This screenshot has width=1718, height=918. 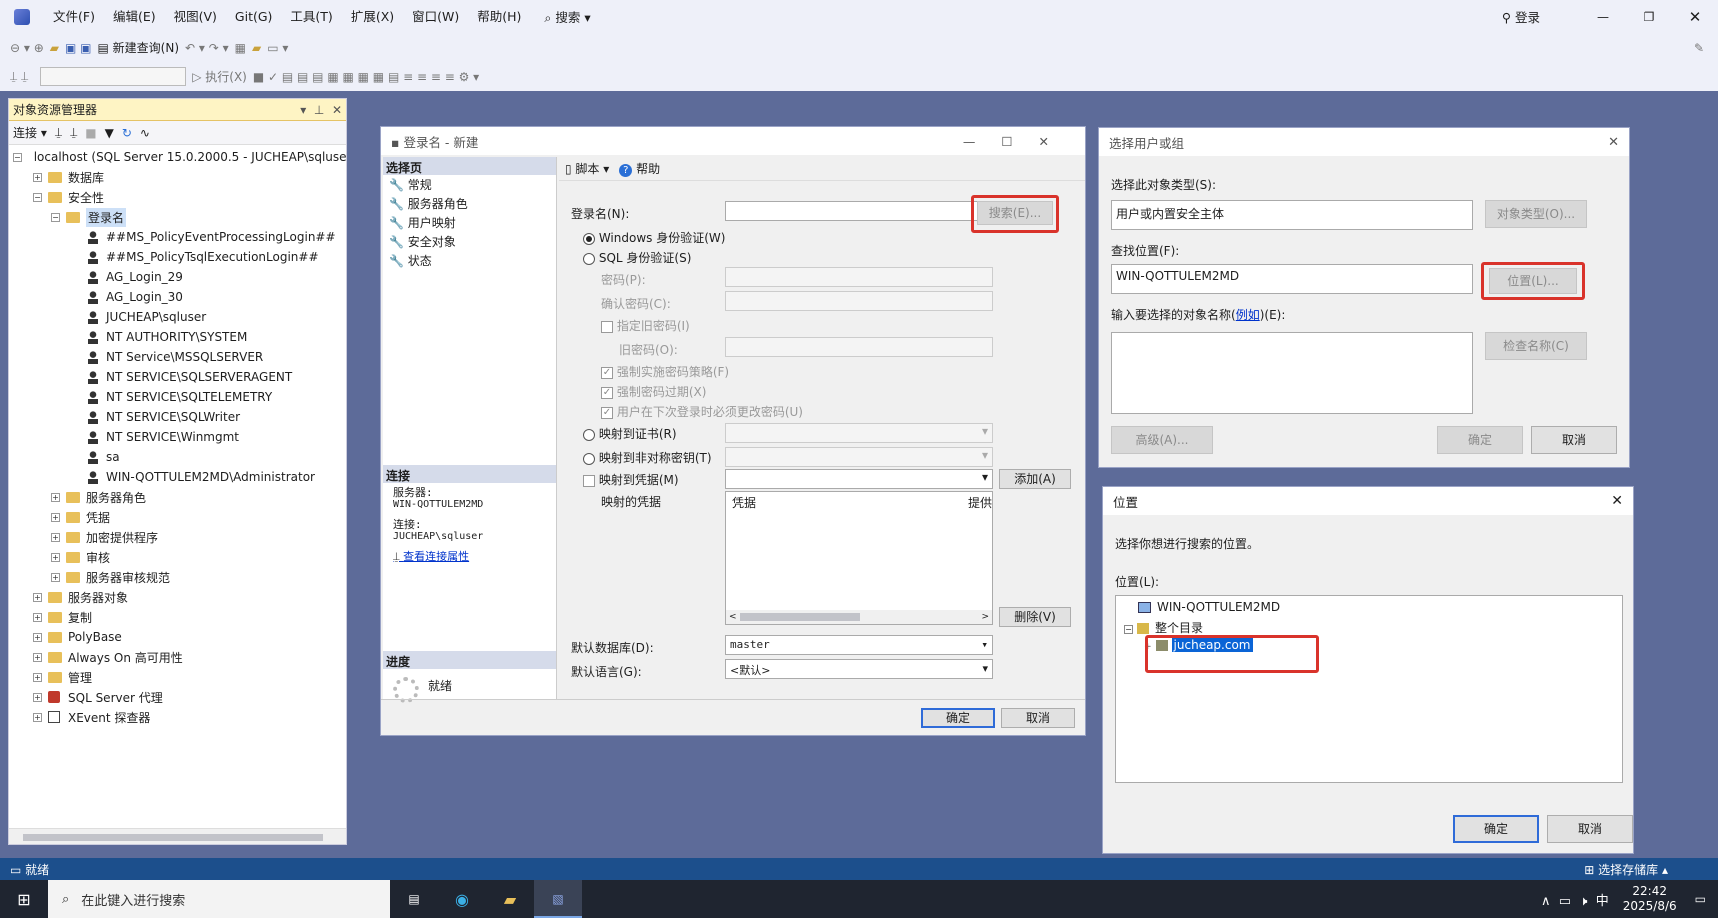 I want to click on login-item: NT SERVICE\SQLSERVERAGENT, so click(x=177, y=377).